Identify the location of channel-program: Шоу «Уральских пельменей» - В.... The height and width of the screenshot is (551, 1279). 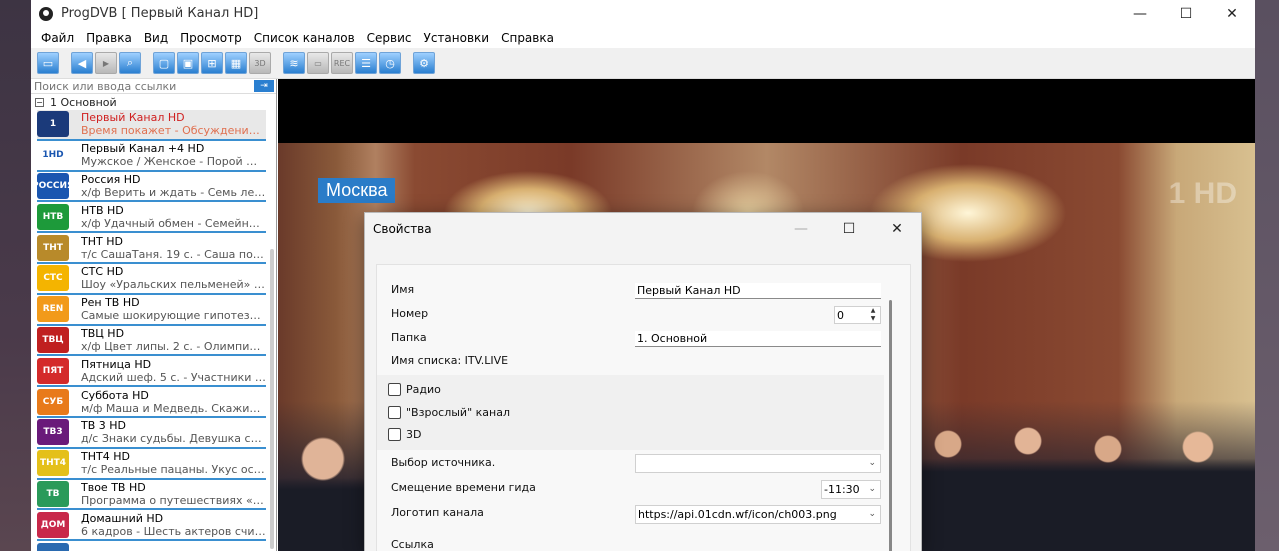
(173, 285).